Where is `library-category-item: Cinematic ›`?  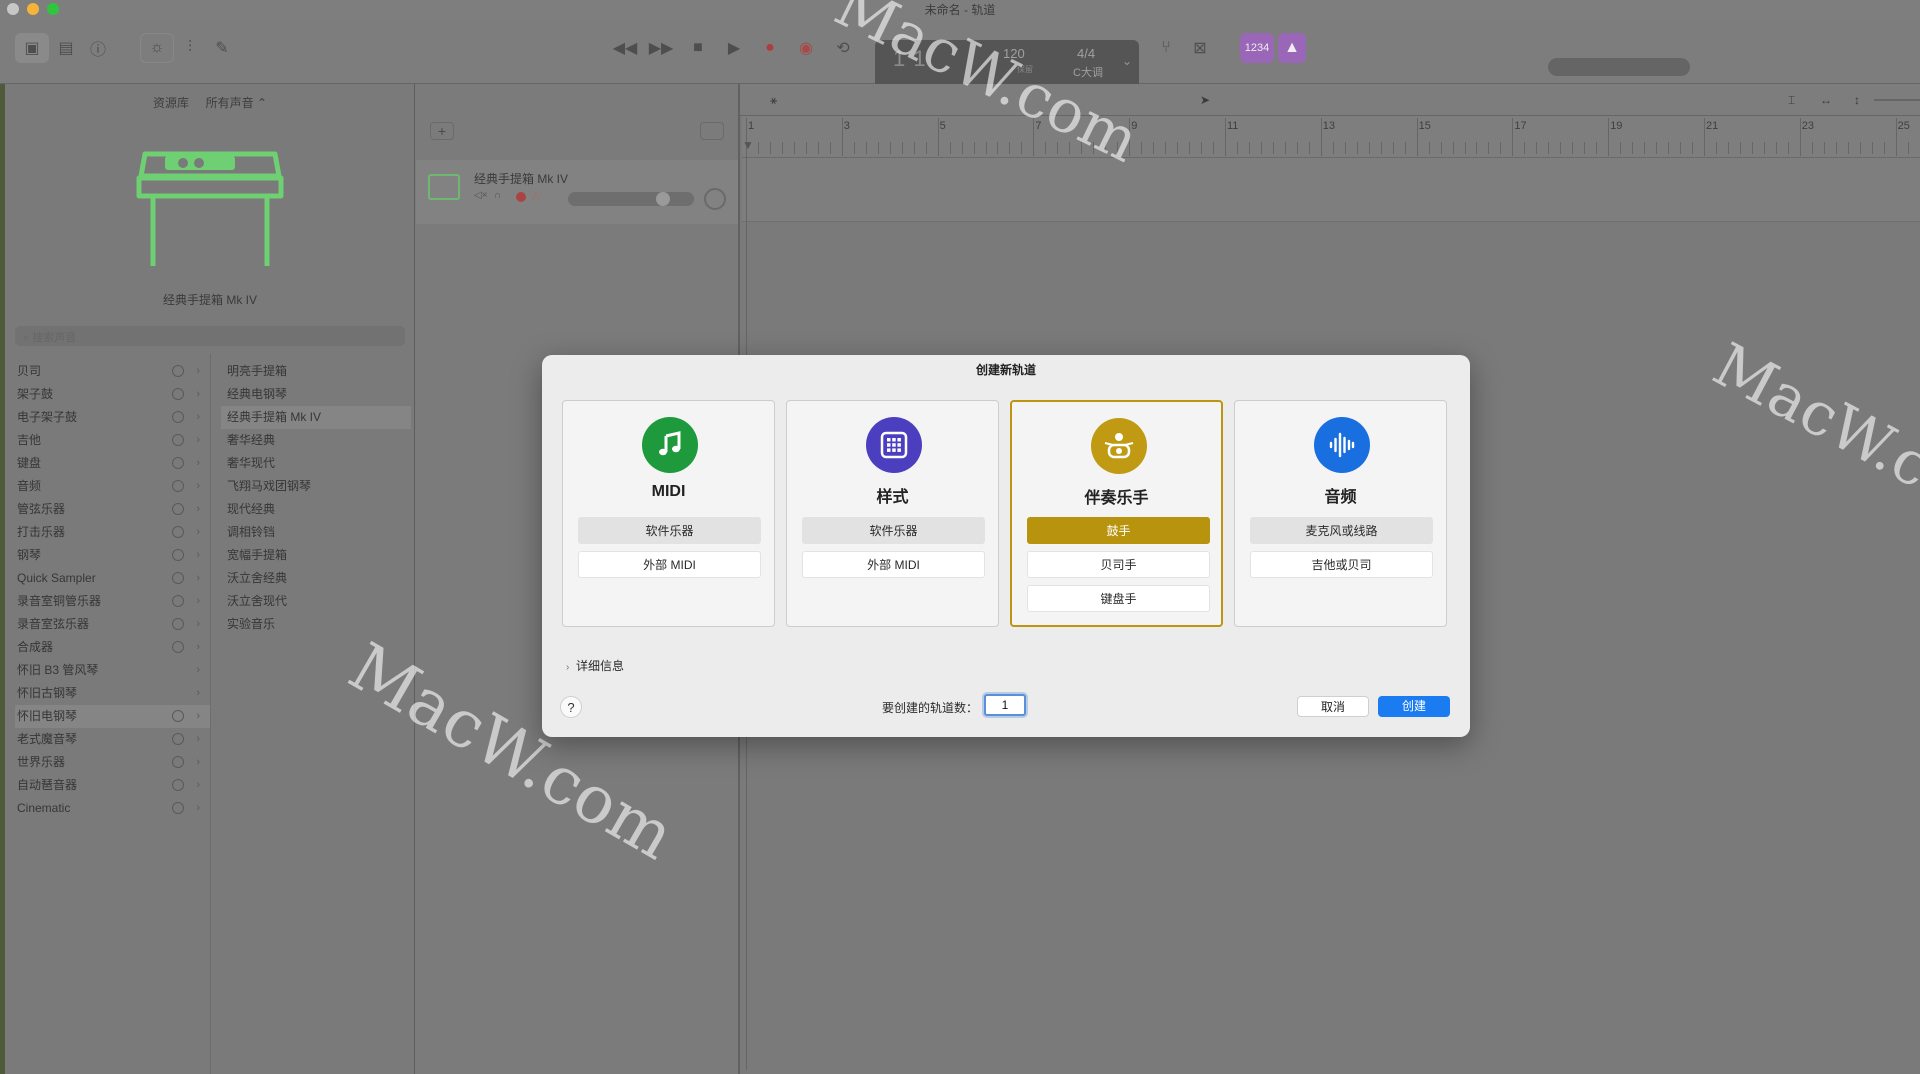
library-category-item: Cinematic › is located at coordinates (112, 808).